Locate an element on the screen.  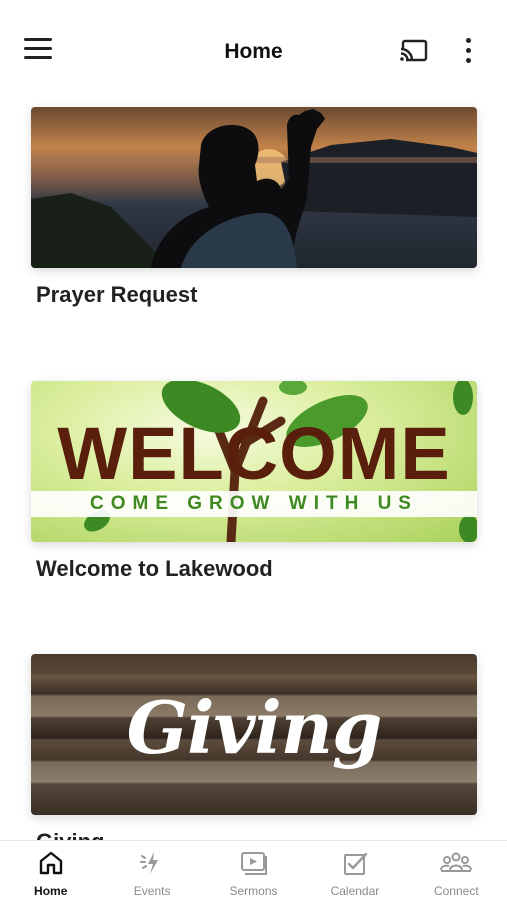
home-icon is located at coordinates (50, 863).